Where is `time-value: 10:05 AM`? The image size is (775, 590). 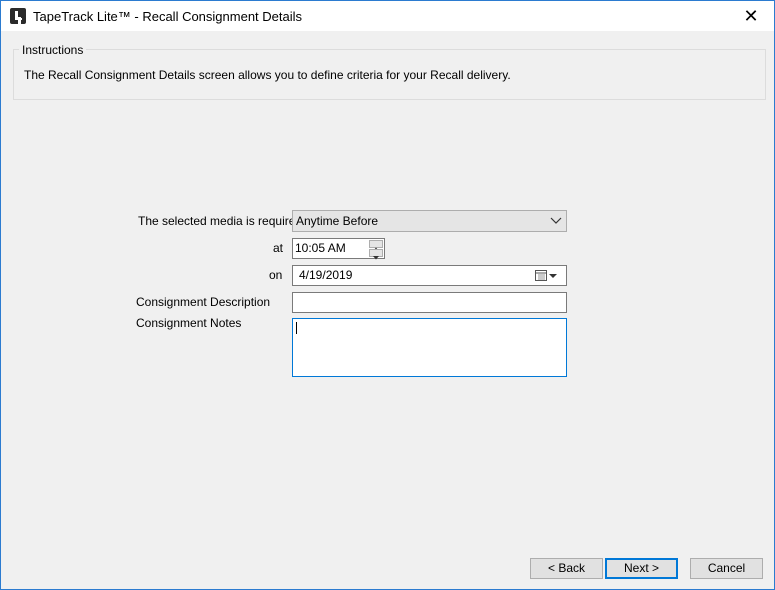 time-value: 10:05 AM is located at coordinates (320, 248).